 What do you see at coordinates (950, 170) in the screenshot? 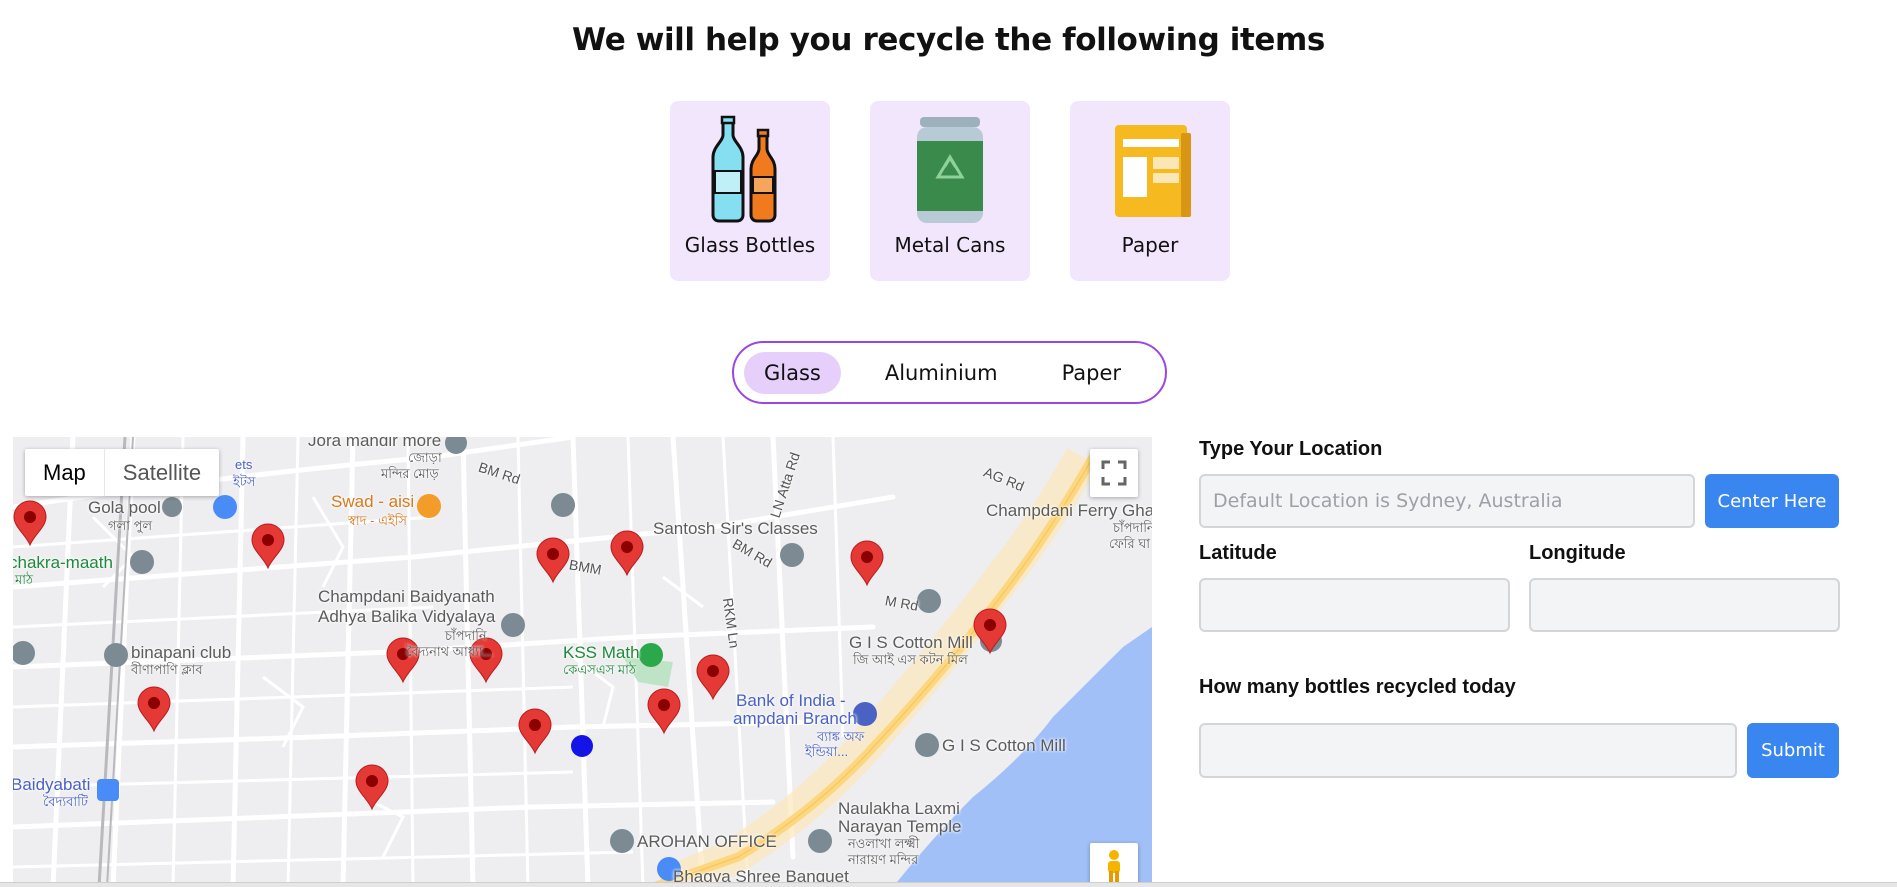
I see `metal-can-icon` at bounding box center [950, 170].